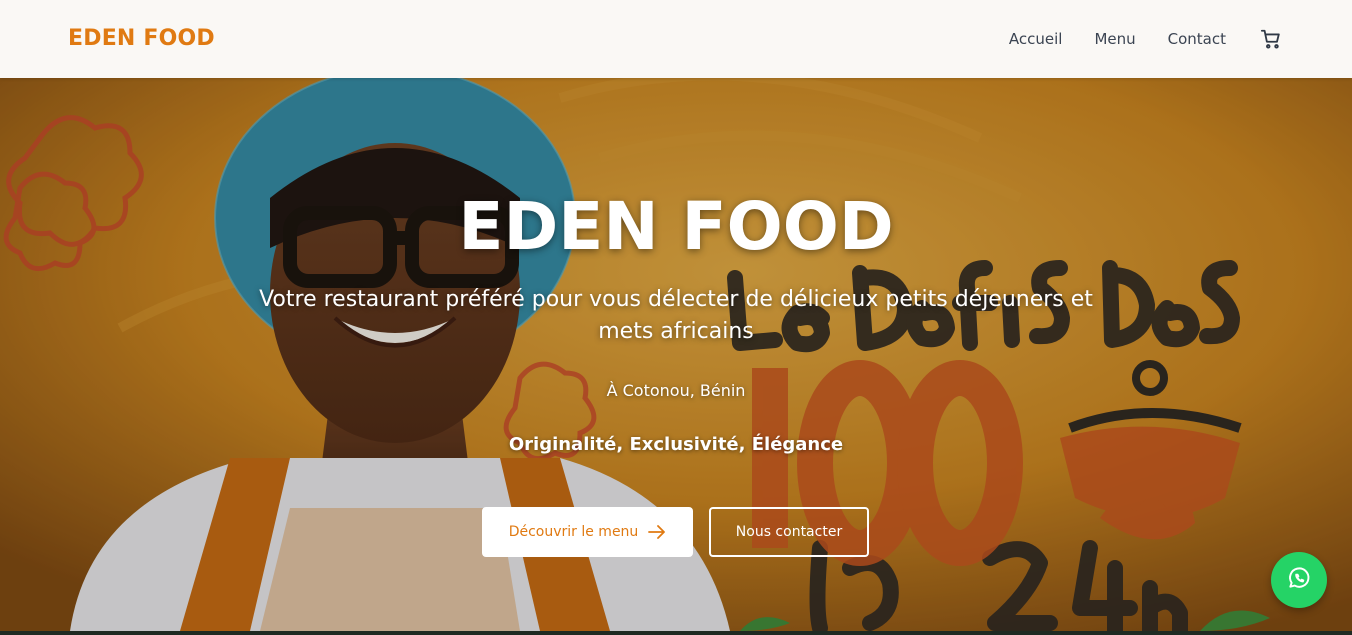 The height and width of the screenshot is (635, 1352). I want to click on hero-title: EDEN FOOD, so click(676, 226).